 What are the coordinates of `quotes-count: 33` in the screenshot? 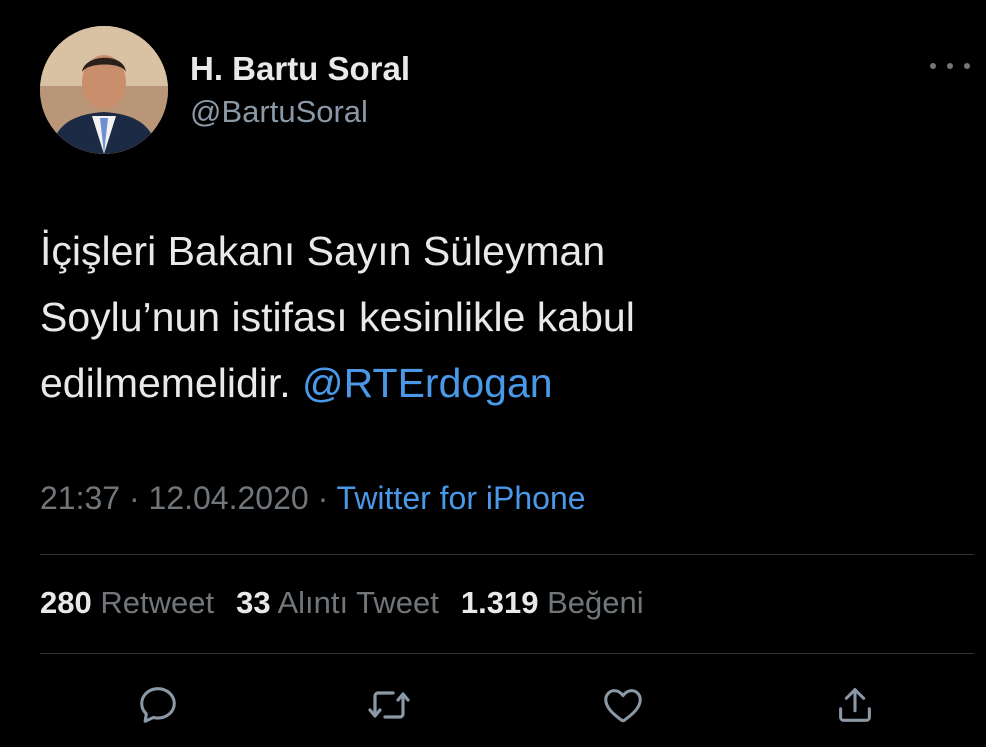 It's located at (253, 602).